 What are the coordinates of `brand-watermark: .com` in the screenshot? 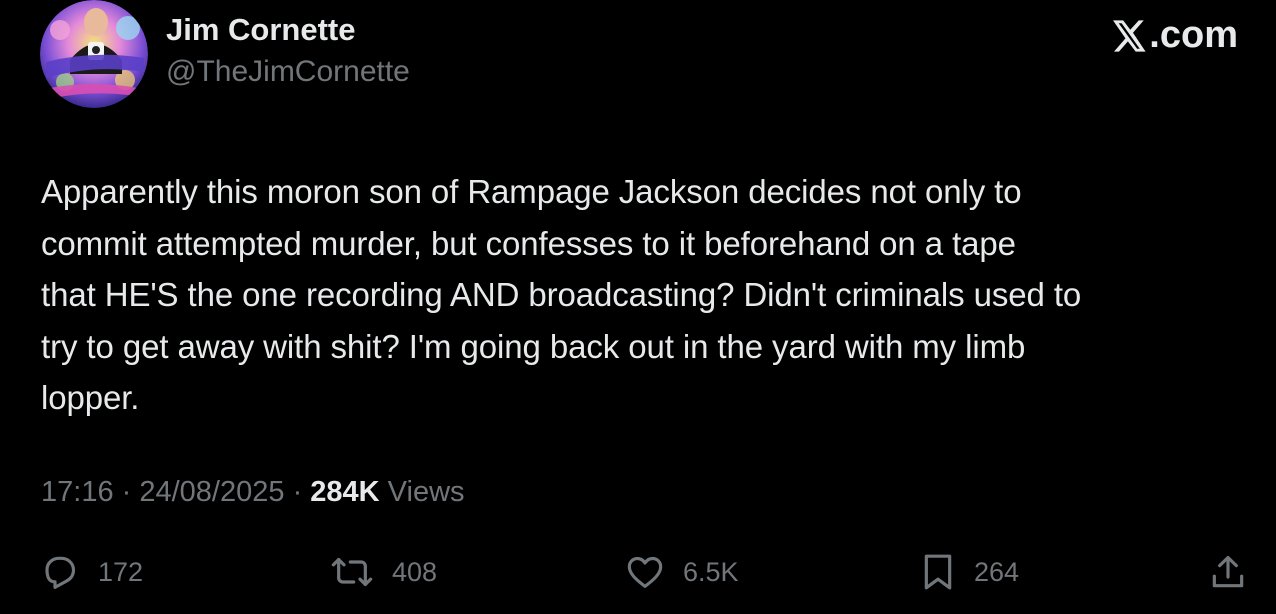 It's located at (1175, 35).